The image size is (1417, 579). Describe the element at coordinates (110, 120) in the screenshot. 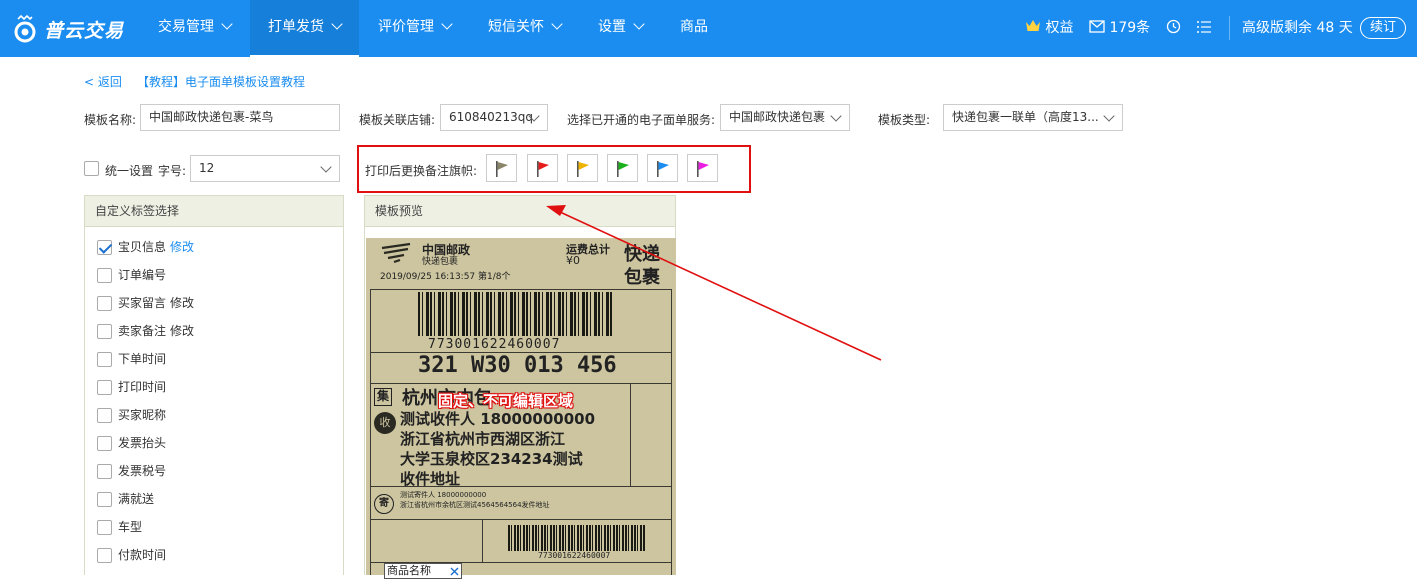

I see `template-name-label: 模板名称:` at that location.